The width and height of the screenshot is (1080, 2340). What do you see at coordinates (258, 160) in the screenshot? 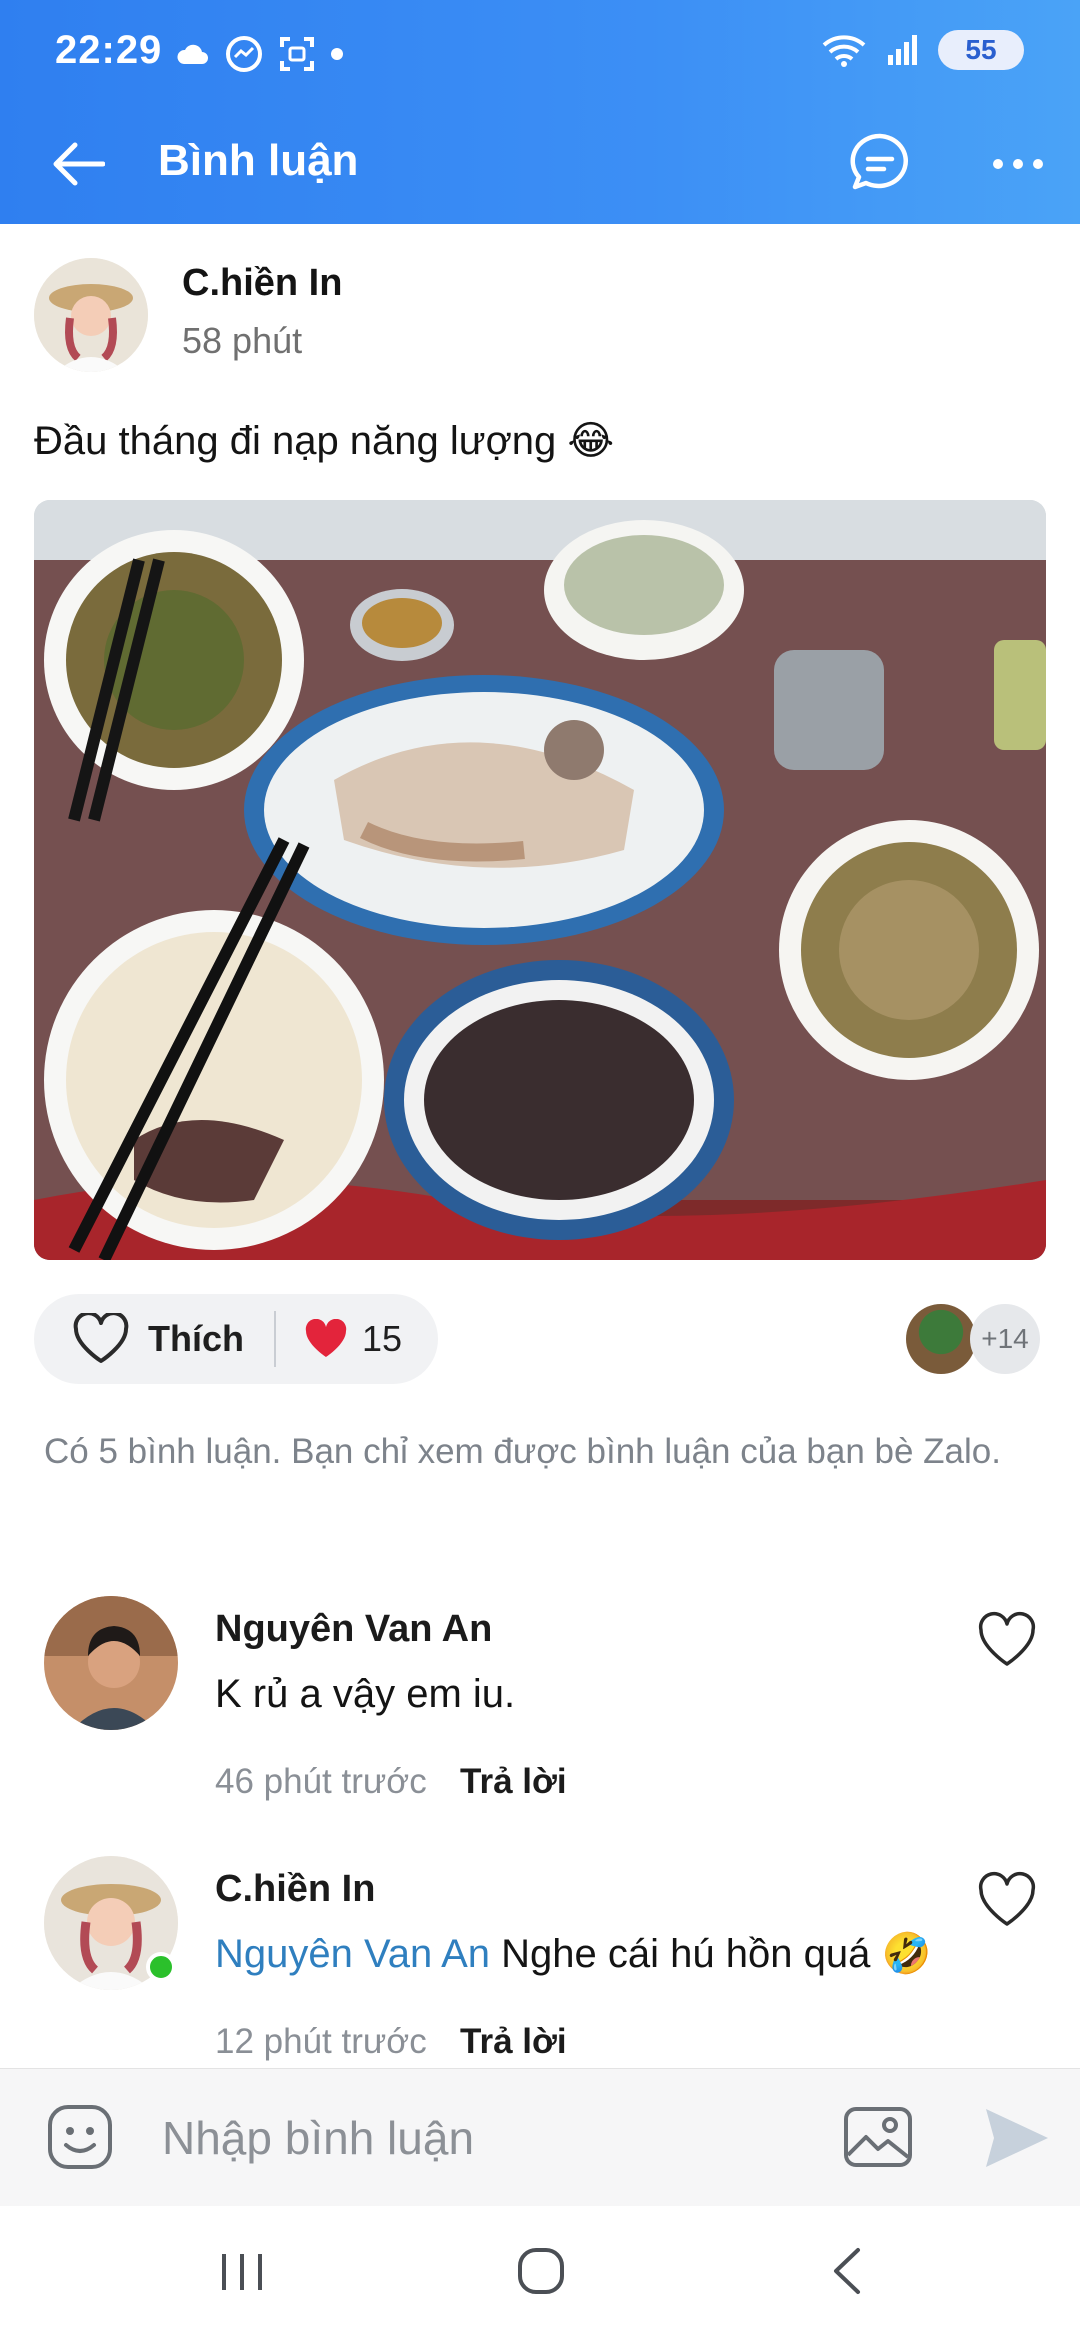
I see `page-title: Bình luận` at bounding box center [258, 160].